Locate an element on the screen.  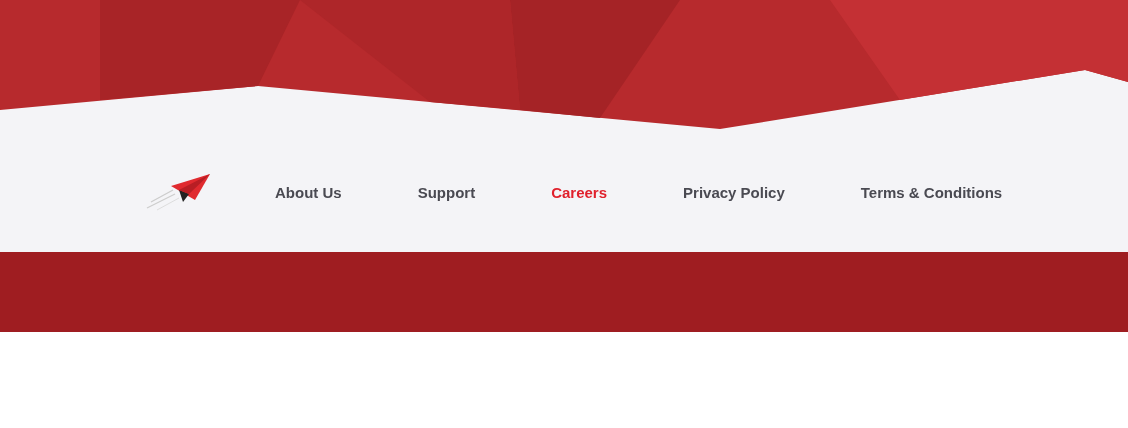
nav-link: Terms & Conditions is located at coordinates (931, 192).